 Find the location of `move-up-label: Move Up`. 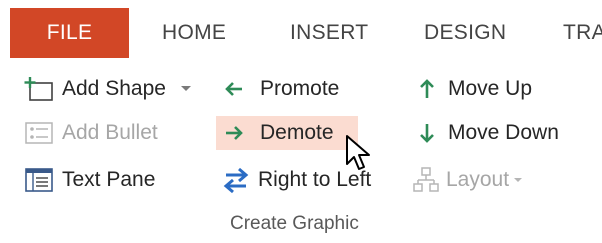

move-up-label: Move Up is located at coordinates (490, 88).